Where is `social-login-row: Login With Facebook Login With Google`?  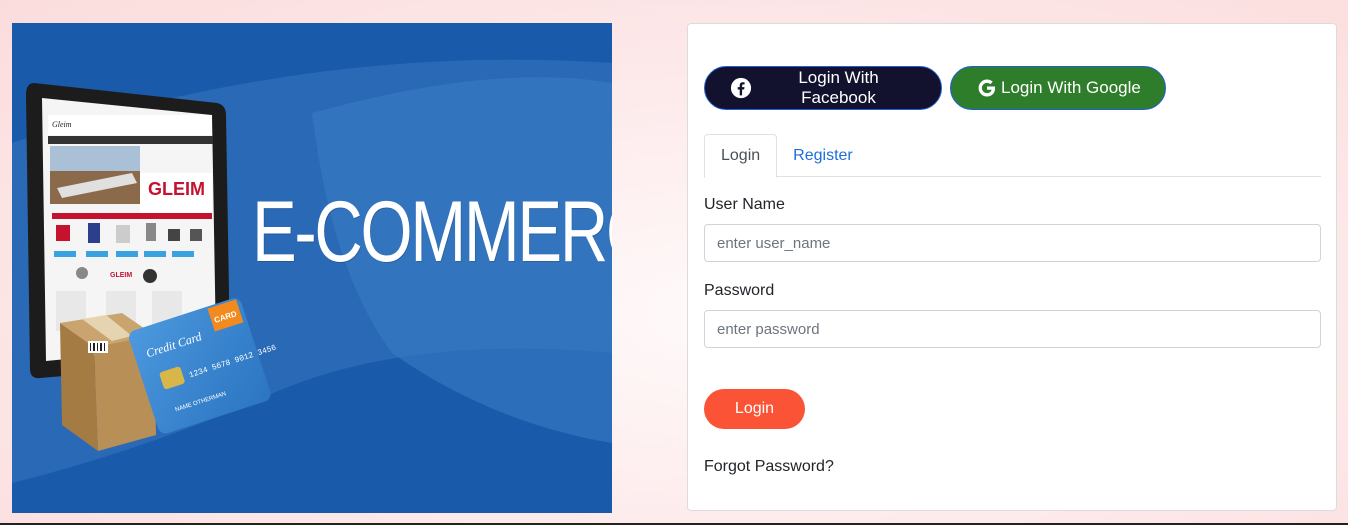 social-login-row: Login With Facebook Login With Google is located at coordinates (935, 88).